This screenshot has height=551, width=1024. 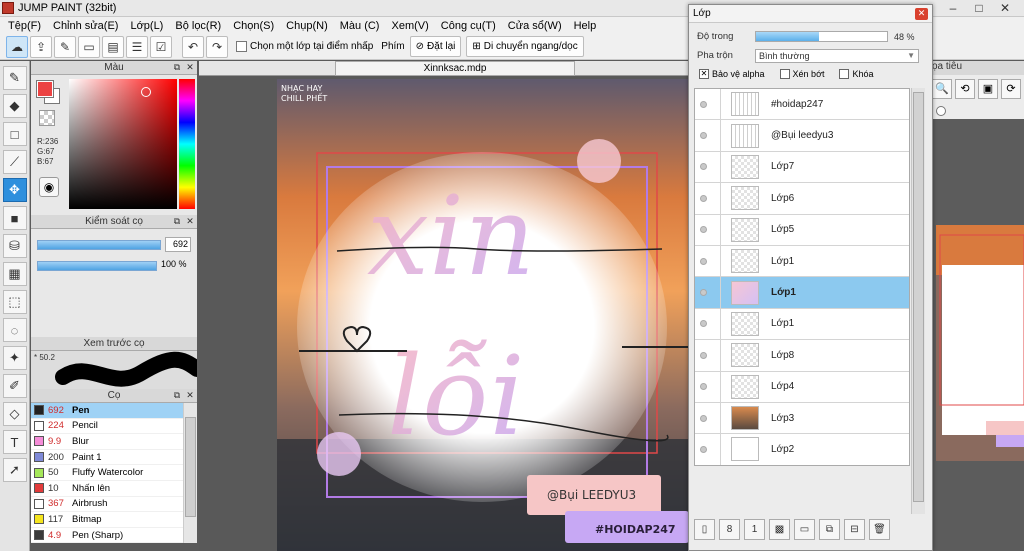 What do you see at coordinates (123, 144) in the screenshot?
I see `saturation-value-box` at bounding box center [123, 144].